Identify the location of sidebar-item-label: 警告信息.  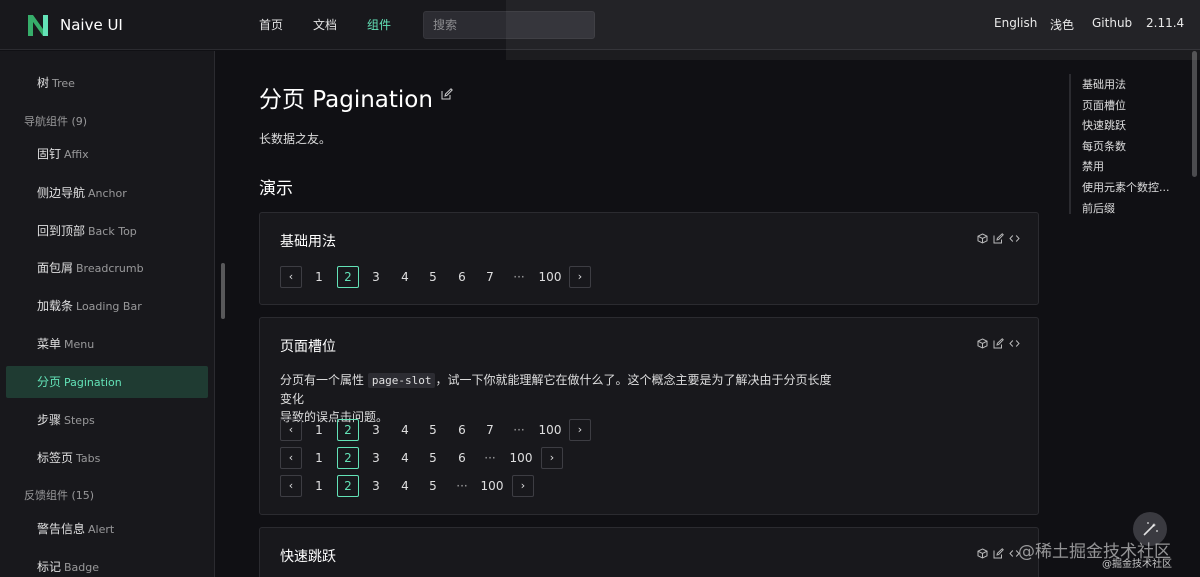
(61, 529).